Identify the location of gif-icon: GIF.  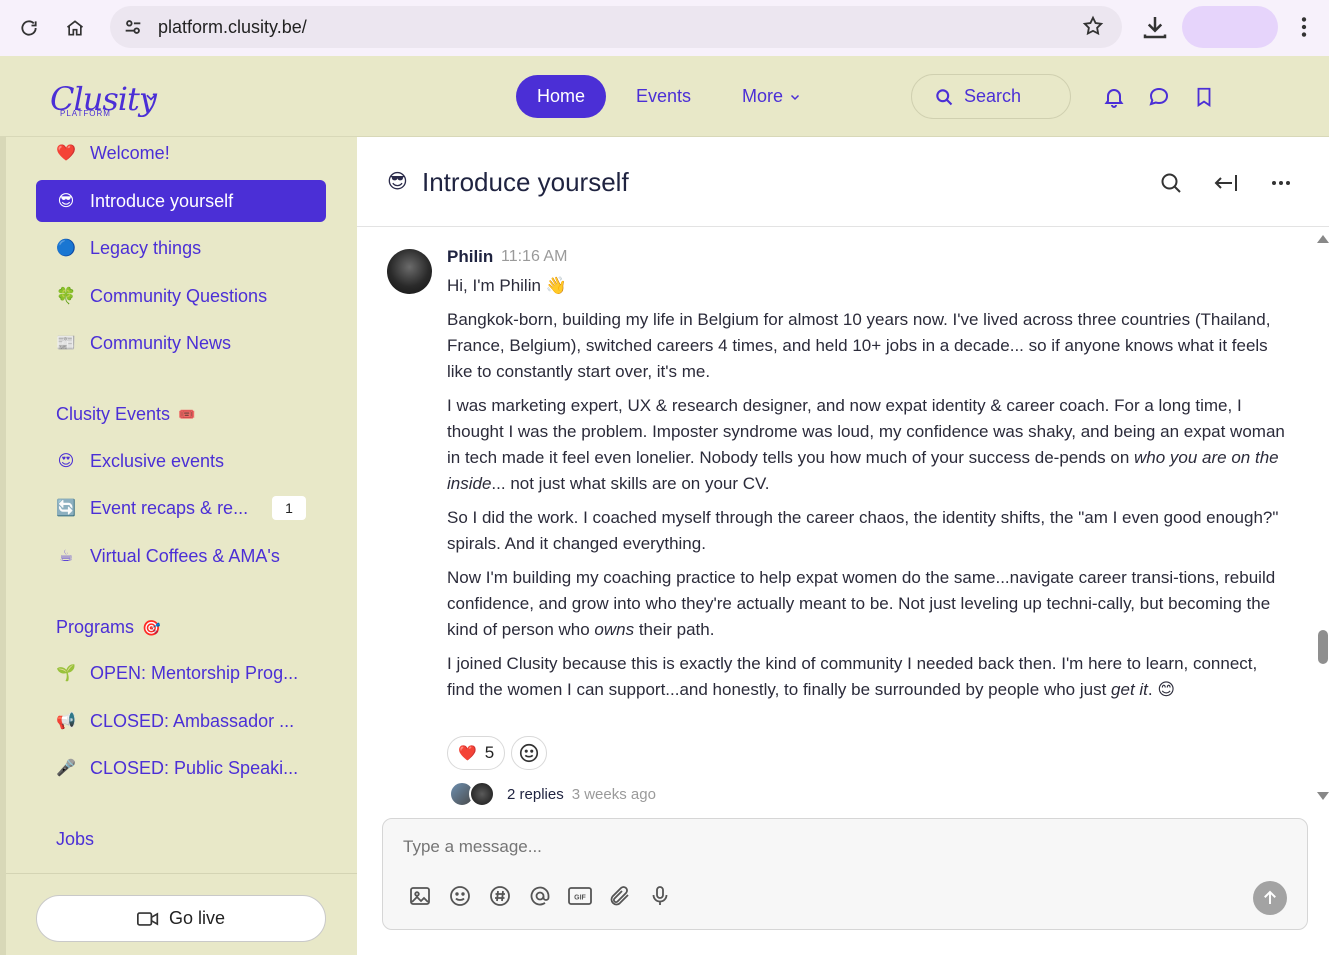
(580, 896).